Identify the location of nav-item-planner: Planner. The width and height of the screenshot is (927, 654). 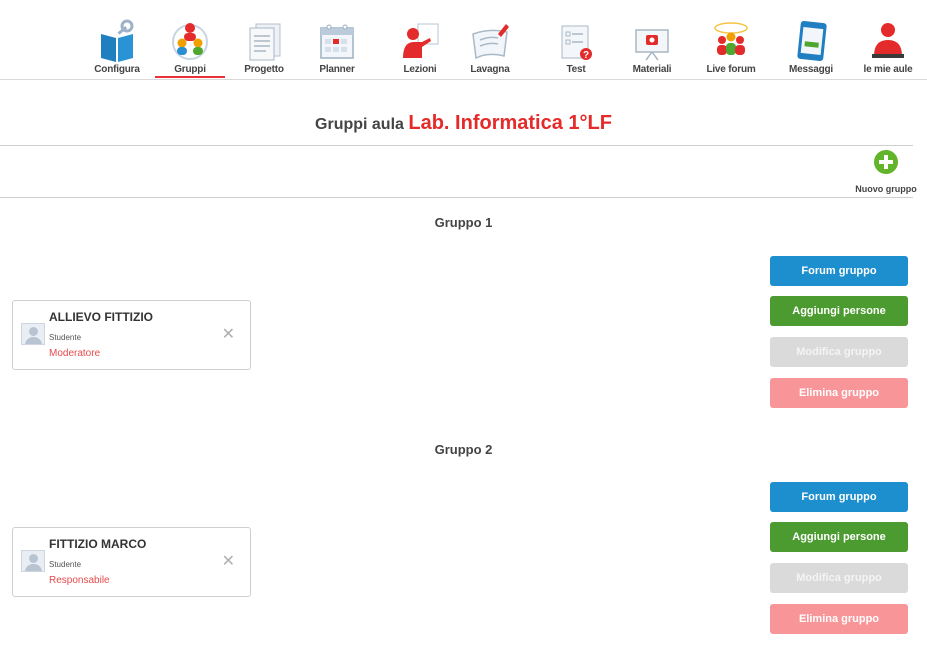
(337, 40).